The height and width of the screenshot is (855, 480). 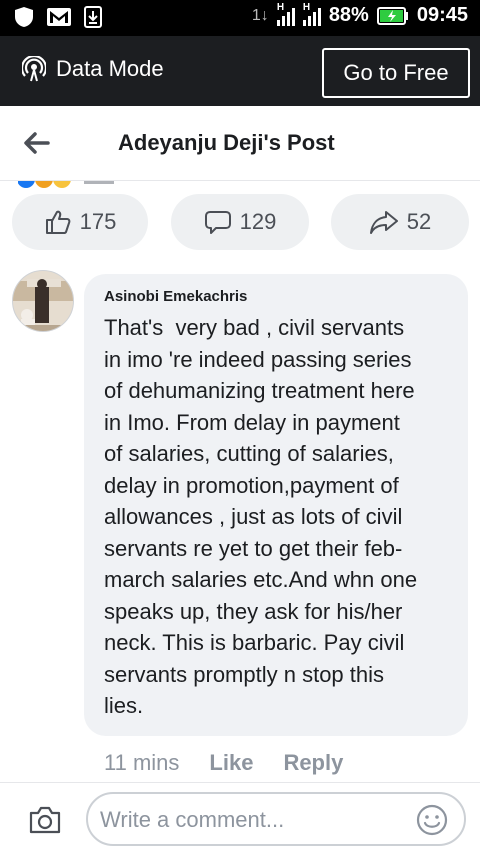 What do you see at coordinates (43, 301) in the screenshot?
I see `avatar` at bounding box center [43, 301].